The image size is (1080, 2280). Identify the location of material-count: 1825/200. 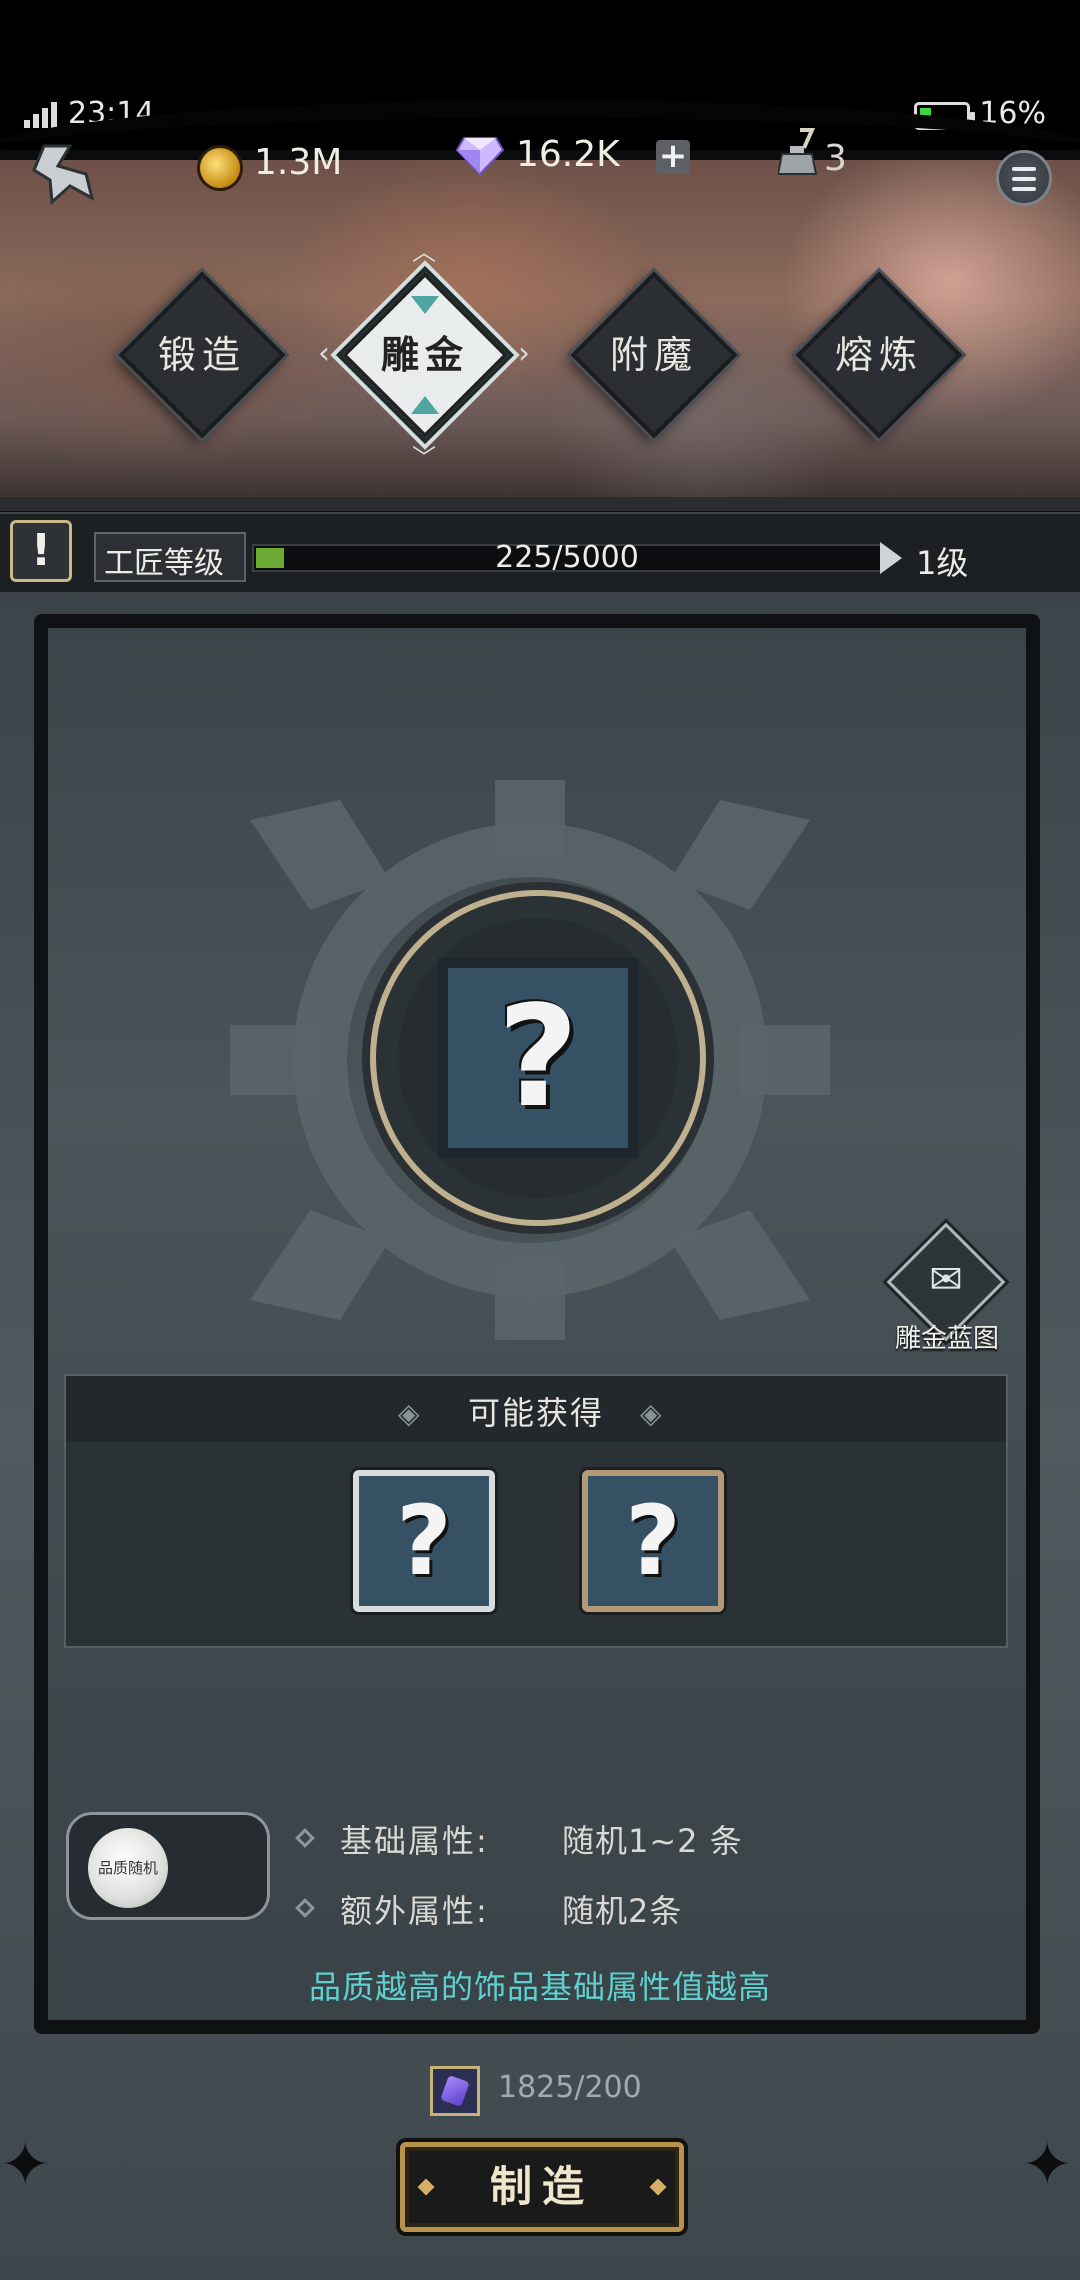
(570, 2087).